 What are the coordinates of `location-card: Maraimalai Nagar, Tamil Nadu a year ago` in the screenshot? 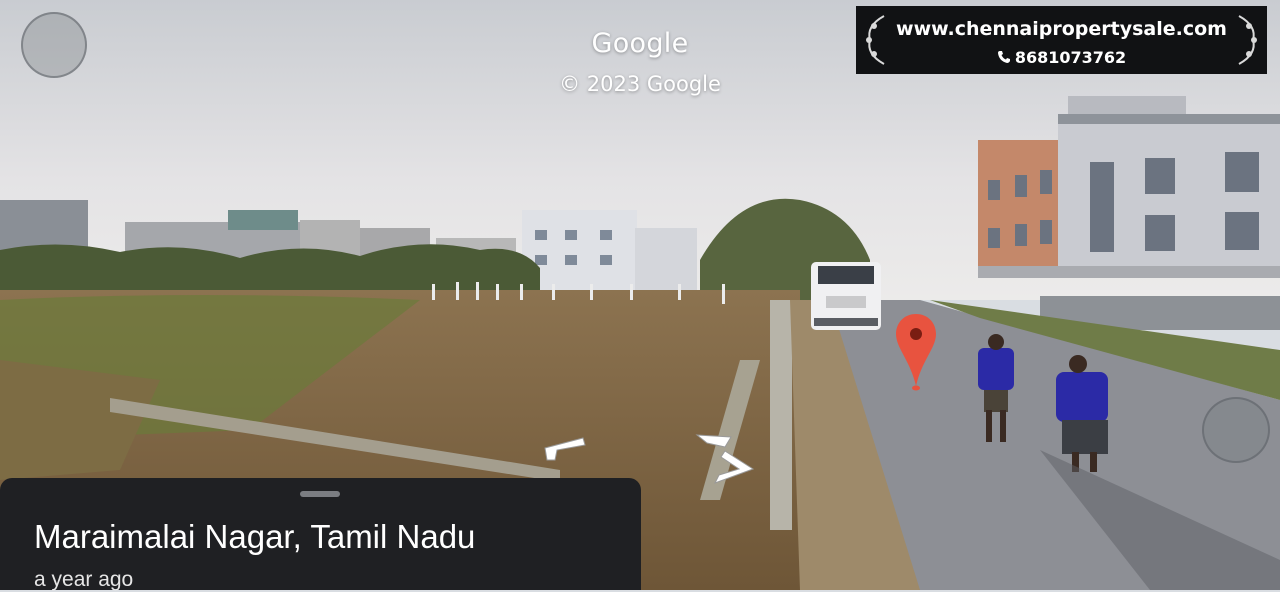 It's located at (320, 534).